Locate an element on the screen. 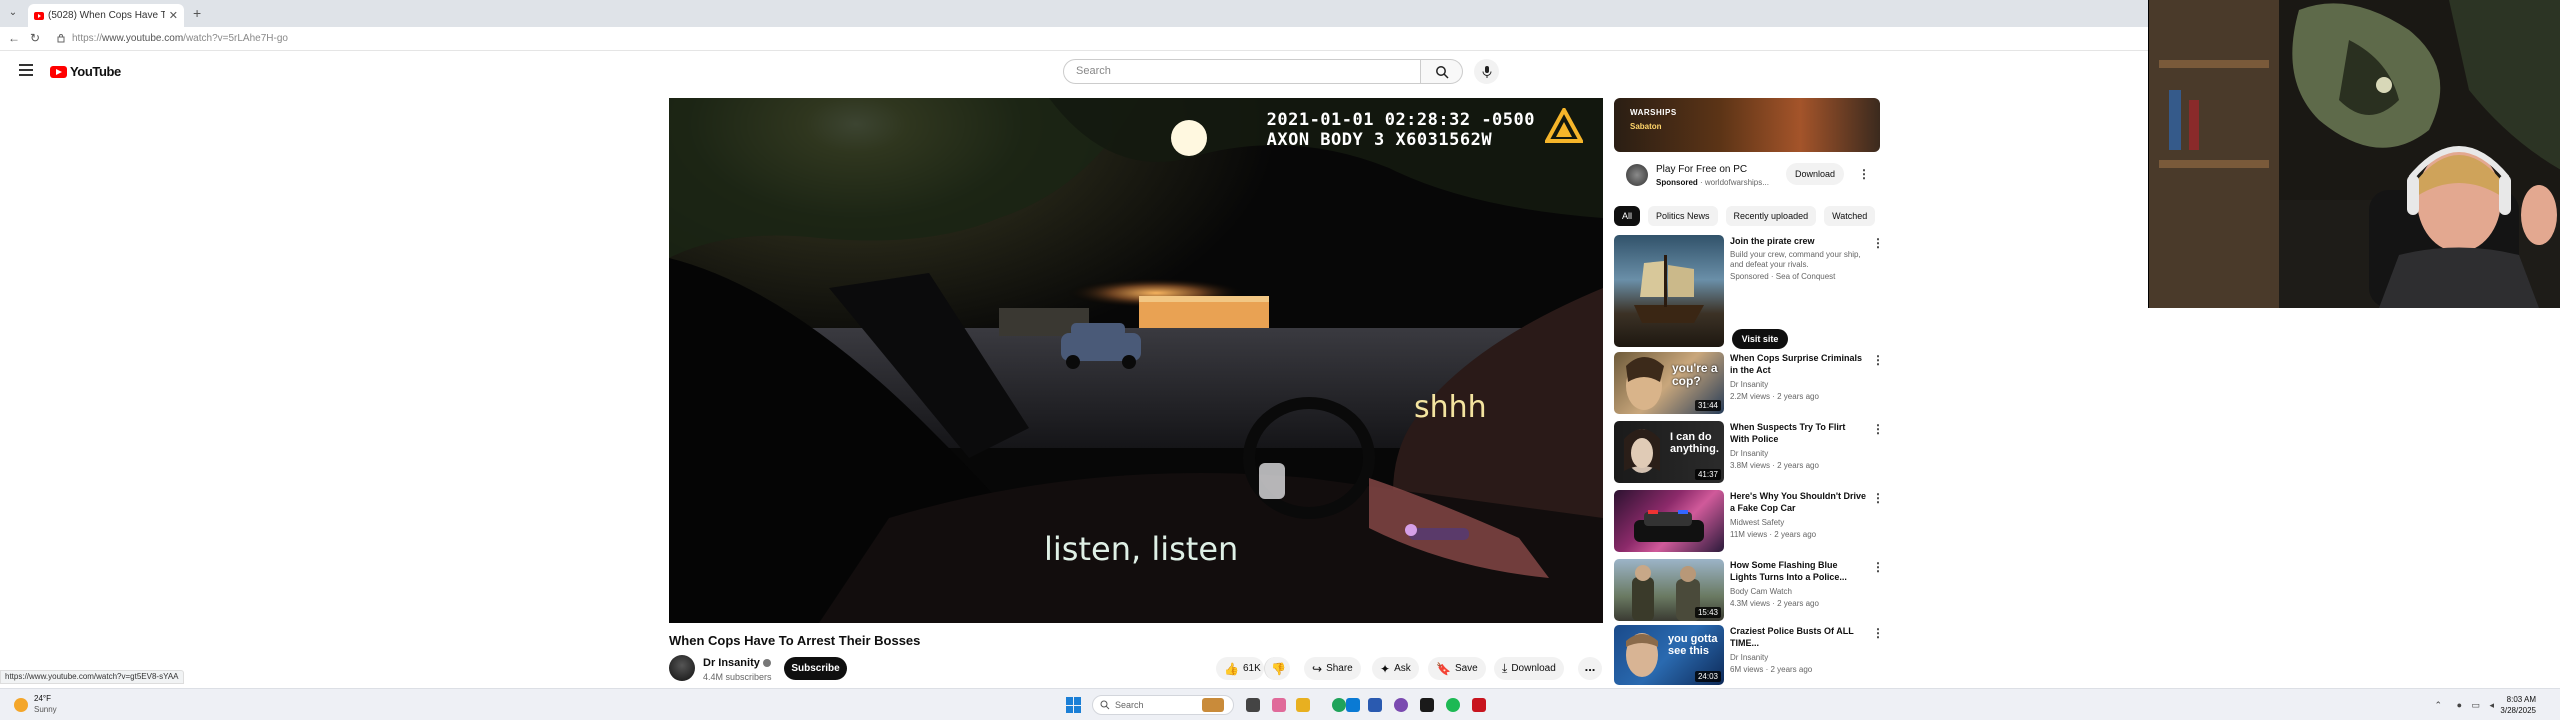 The height and width of the screenshot is (720, 2560). network-icon: ▭ is located at coordinates (2475, 705).